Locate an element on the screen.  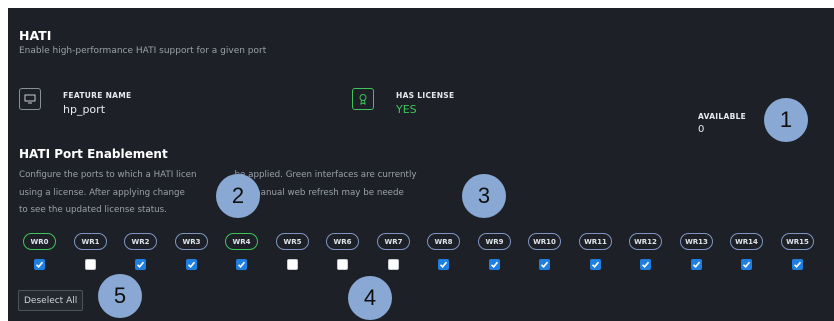
port-pill: WR0 is located at coordinates (39, 241).